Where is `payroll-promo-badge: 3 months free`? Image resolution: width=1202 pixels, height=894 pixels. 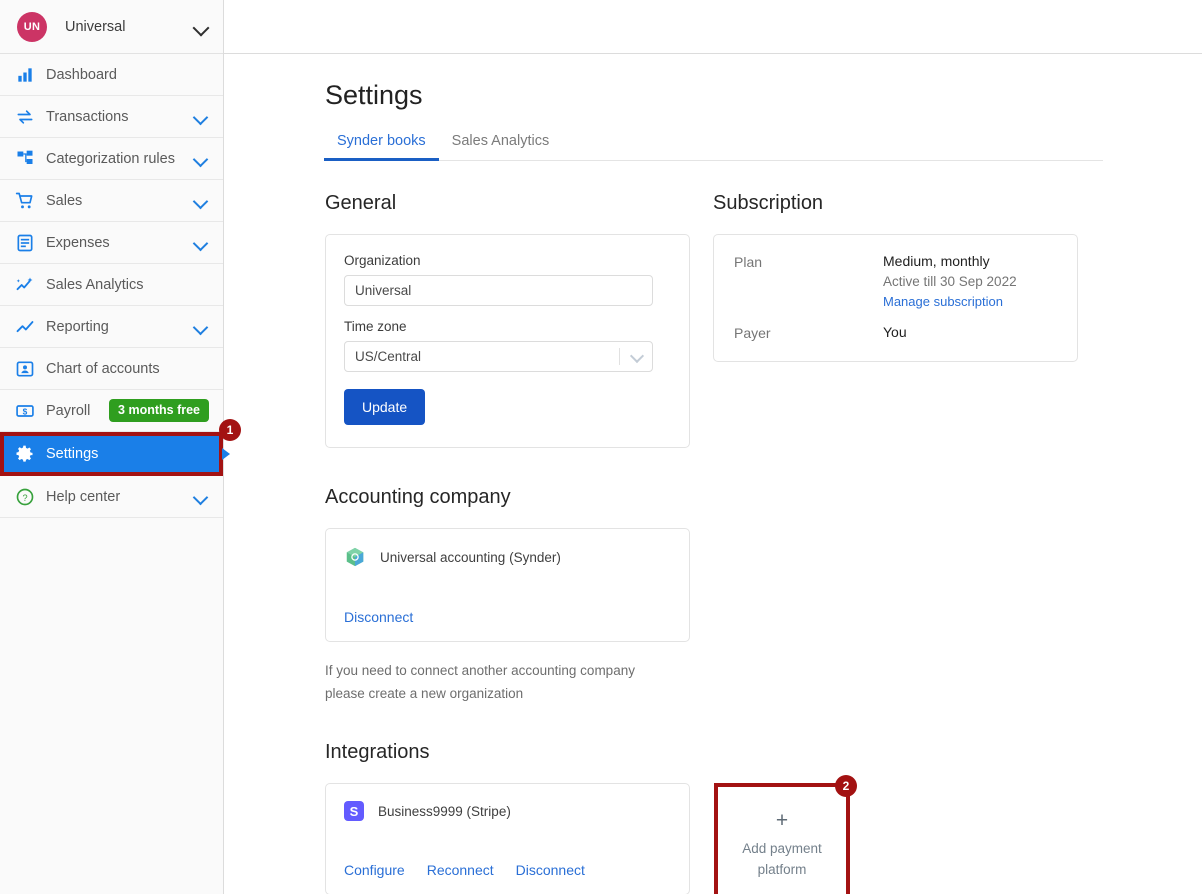
payroll-promo-badge: 3 months free is located at coordinates (159, 410).